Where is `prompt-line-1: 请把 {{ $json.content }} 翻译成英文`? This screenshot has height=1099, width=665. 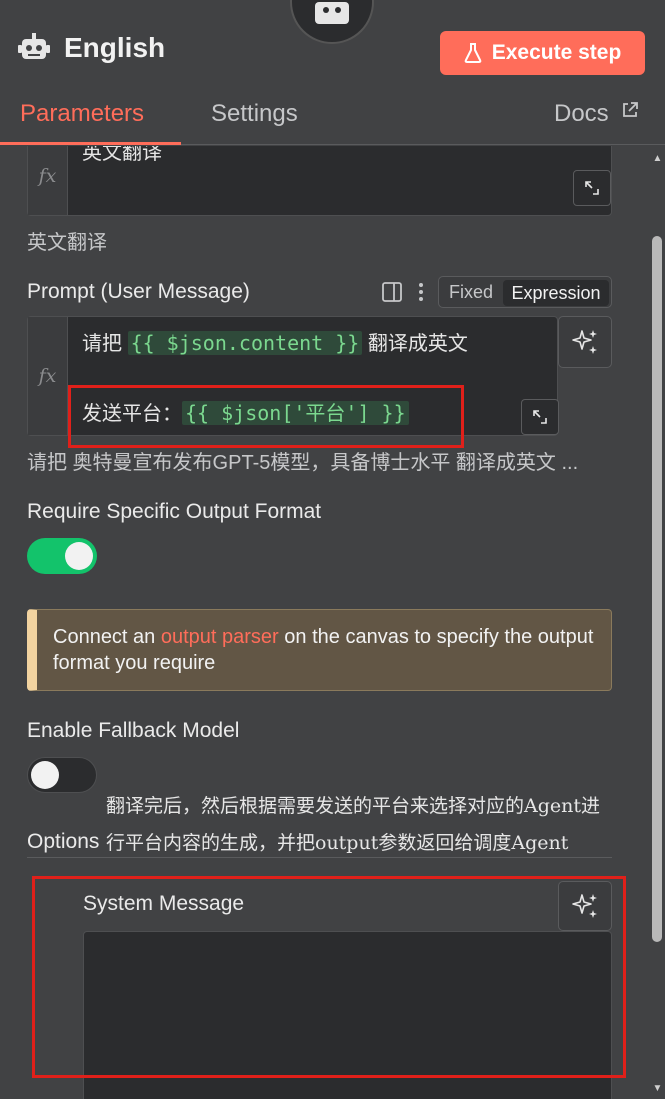
prompt-line-1: 请把 {{ $json.content }} 翻译成英文 is located at coordinates (275, 341).